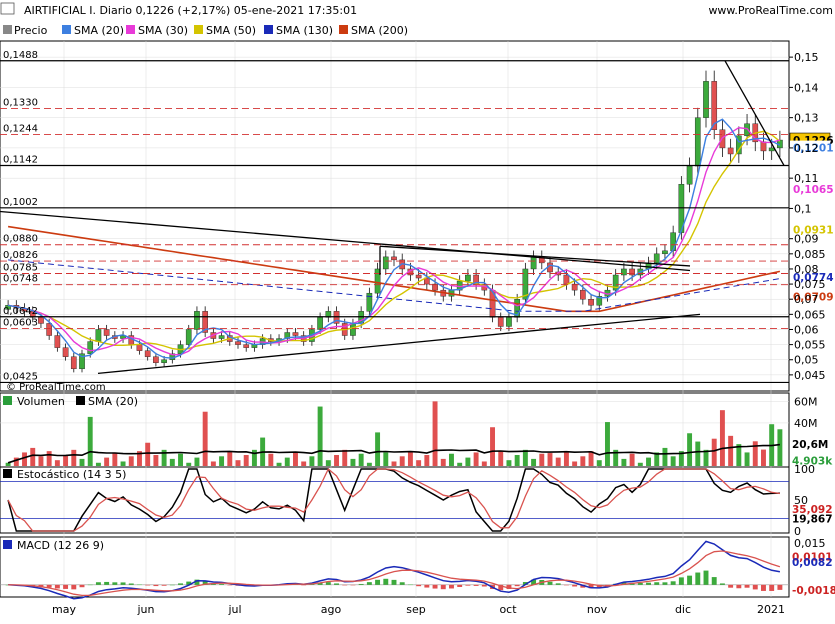 Image resolution: width=835 pixels, height=624 pixels. What do you see at coordinates (806, 401) in the screenshot?
I see `volume-tick-label: 60M` at bounding box center [806, 401].